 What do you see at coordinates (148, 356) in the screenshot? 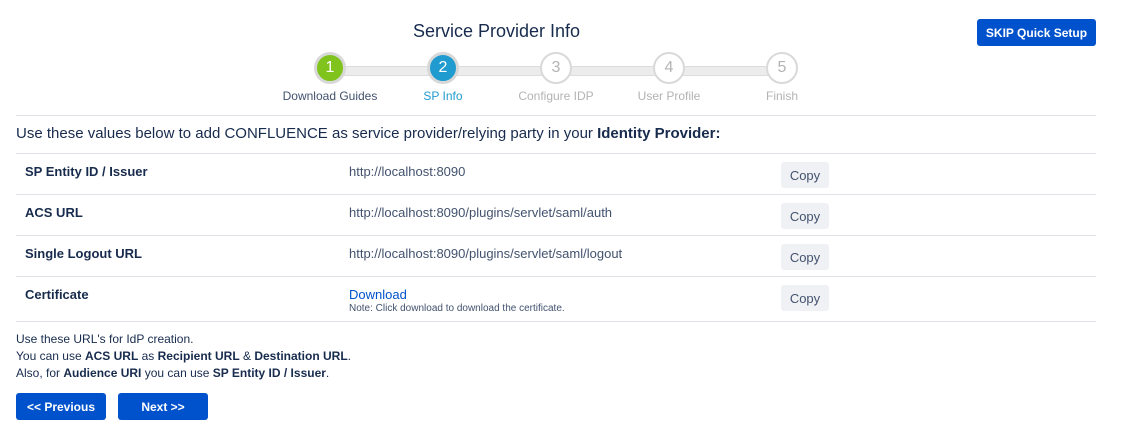
I see `note-text: as` at bounding box center [148, 356].